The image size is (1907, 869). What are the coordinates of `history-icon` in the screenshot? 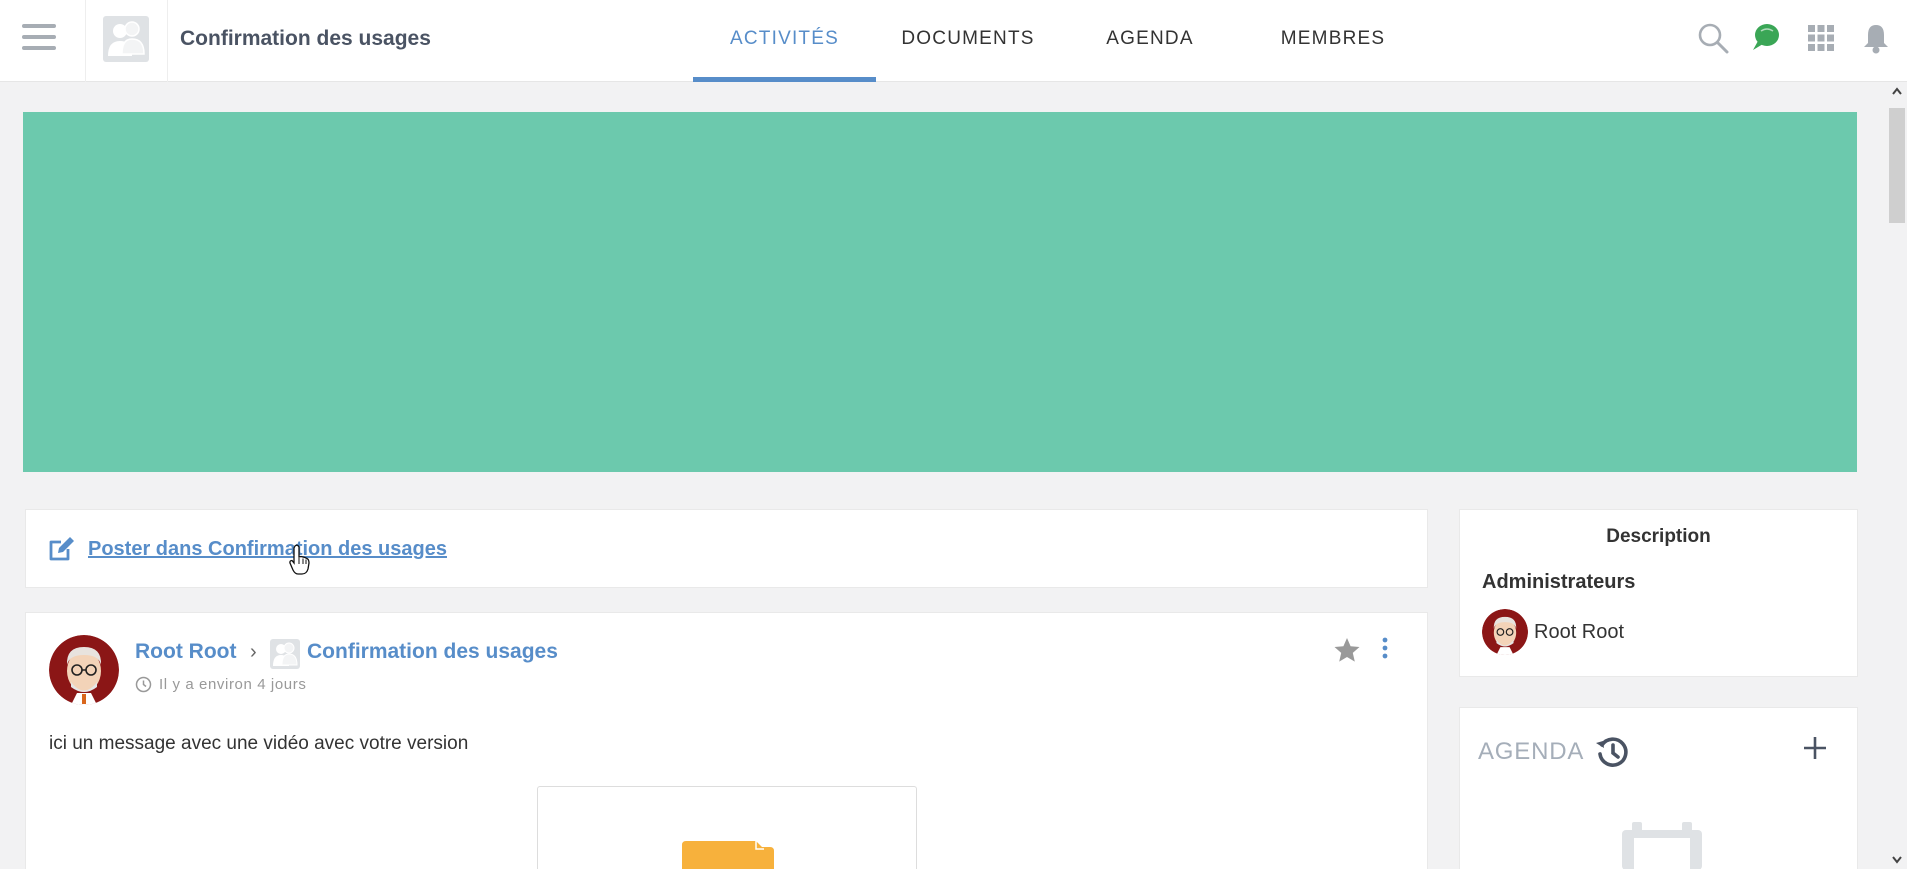 It's located at (1612, 752).